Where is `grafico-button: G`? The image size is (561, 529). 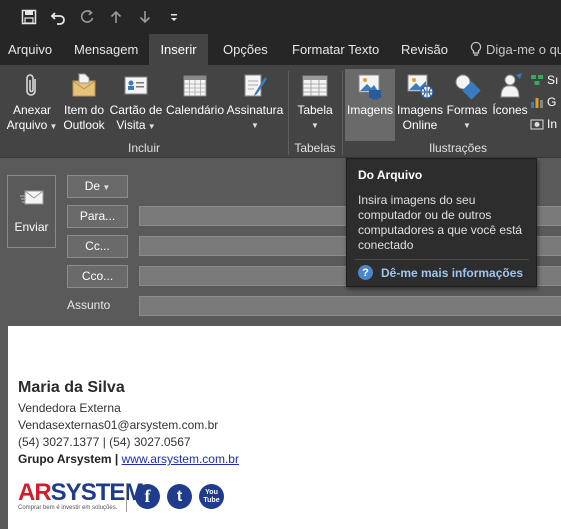 grafico-button: G is located at coordinates (544, 102).